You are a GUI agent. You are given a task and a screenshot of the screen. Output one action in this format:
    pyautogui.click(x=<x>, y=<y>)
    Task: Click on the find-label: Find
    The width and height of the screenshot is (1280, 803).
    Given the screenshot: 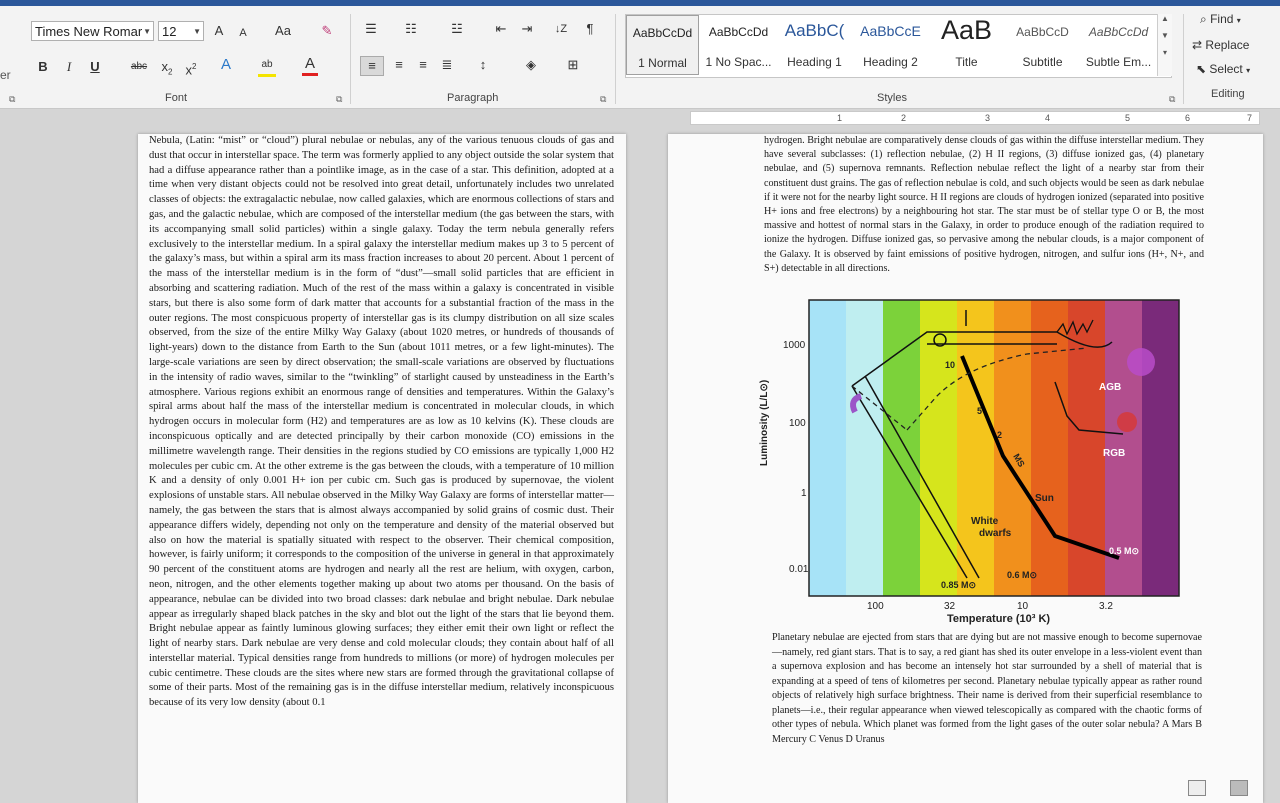 What is the action you would take?
    pyautogui.click(x=1222, y=19)
    